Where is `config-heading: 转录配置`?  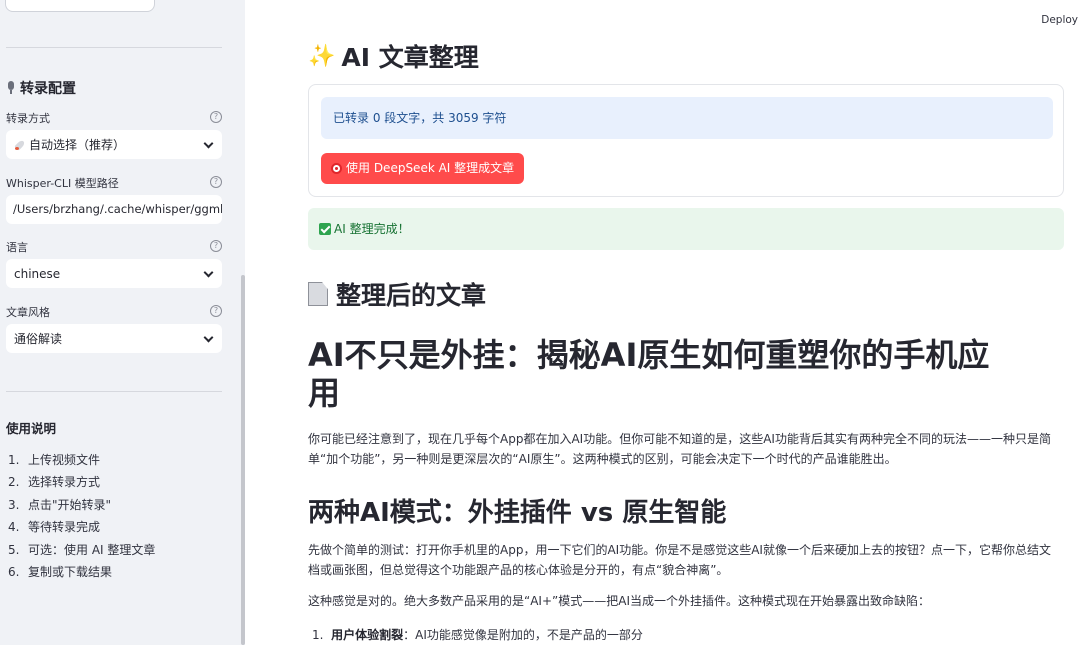
config-heading: 转录配置 is located at coordinates (41, 88).